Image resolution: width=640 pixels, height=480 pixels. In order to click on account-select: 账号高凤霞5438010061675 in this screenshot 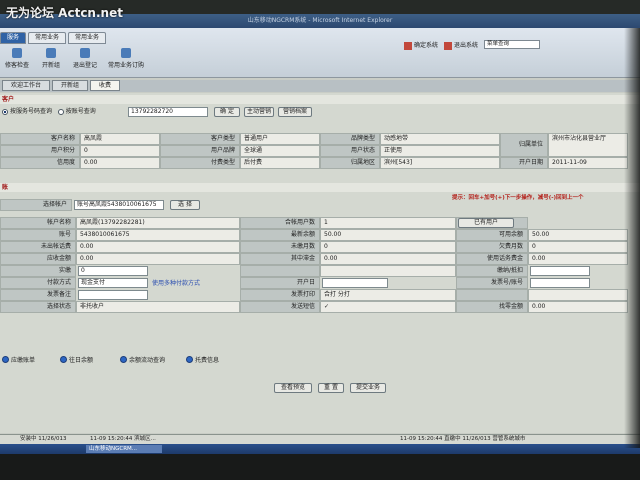, I will do `click(119, 205)`.